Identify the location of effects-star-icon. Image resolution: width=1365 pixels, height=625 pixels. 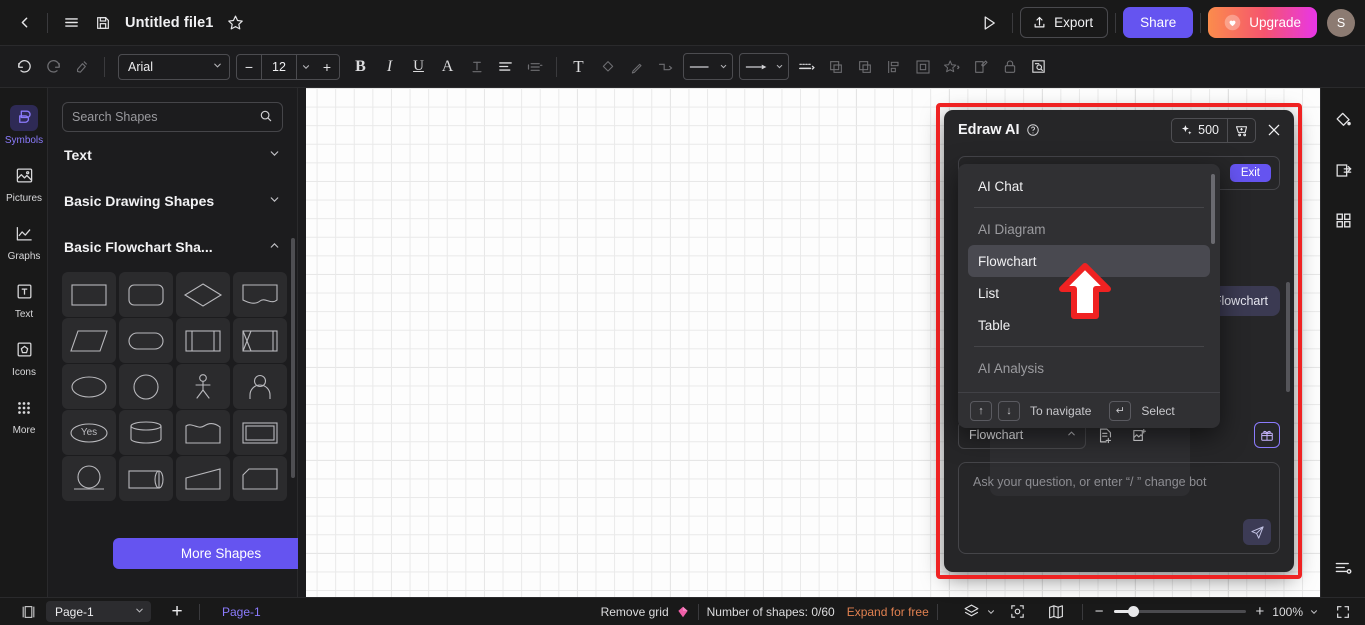
(951, 67).